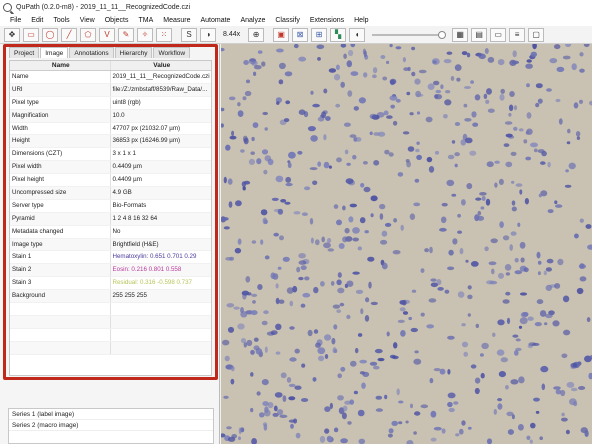  I want to click on polyline-tool-button: V, so click(107, 34).